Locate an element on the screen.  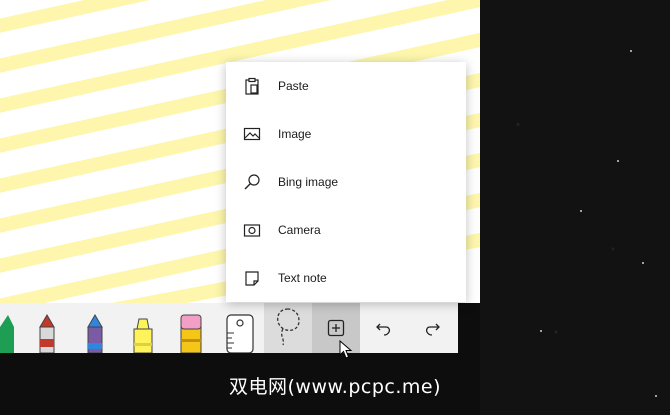
undo-button is located at coordinates (384, 328).